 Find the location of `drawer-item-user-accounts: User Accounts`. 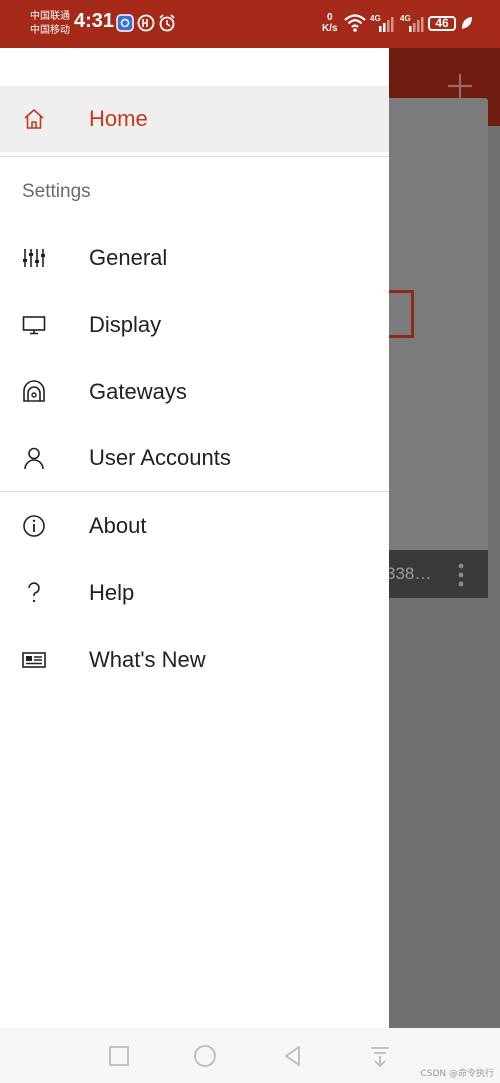

drawer-item-user-accounts: User Accounts is located at coordinates (194, 458).